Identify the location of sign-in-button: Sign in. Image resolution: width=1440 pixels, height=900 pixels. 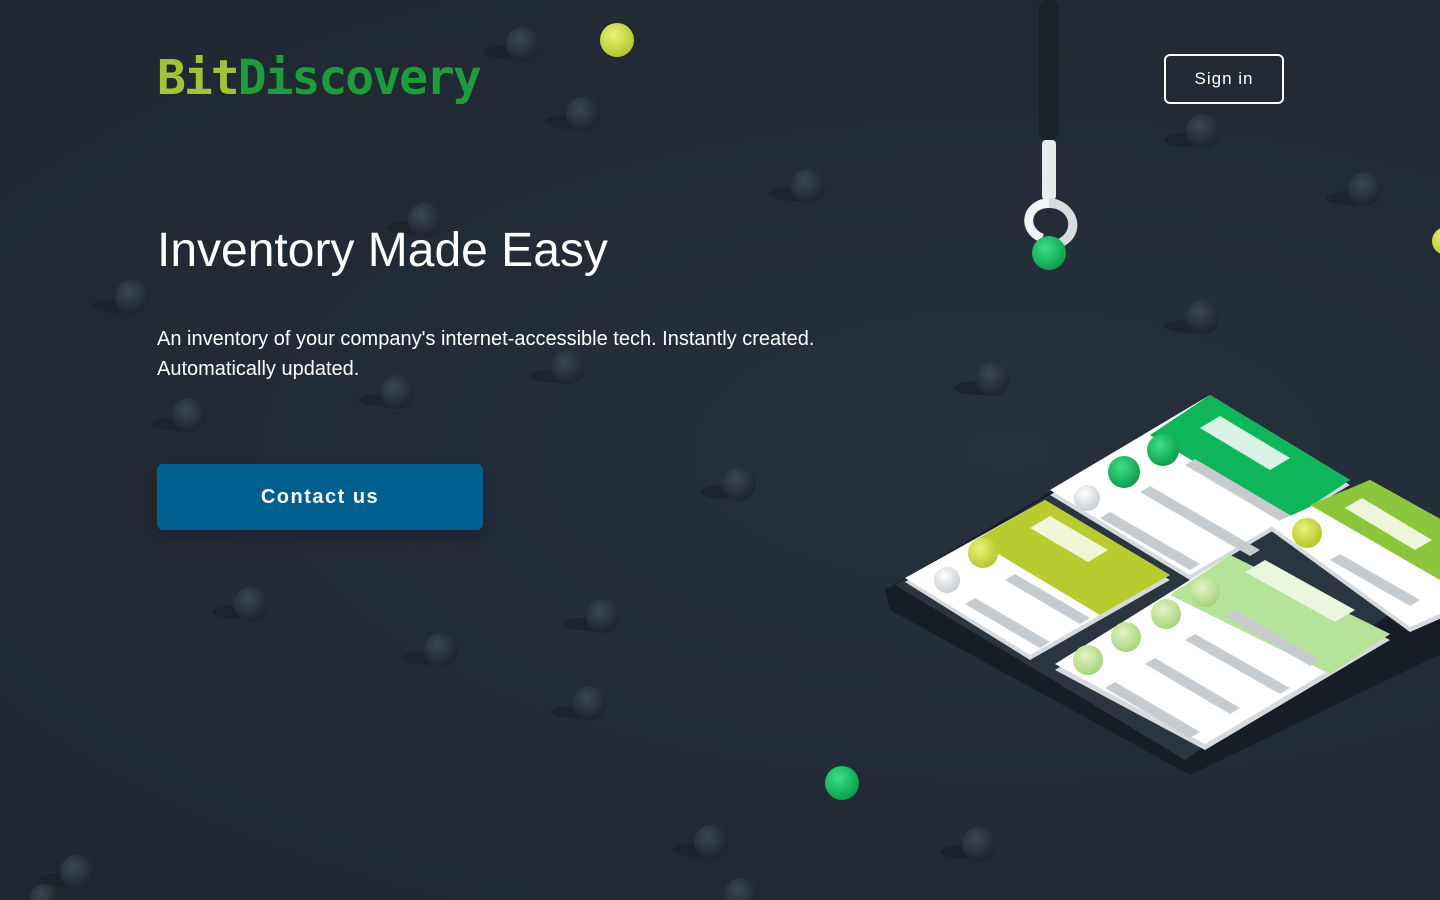
(1224, 79).